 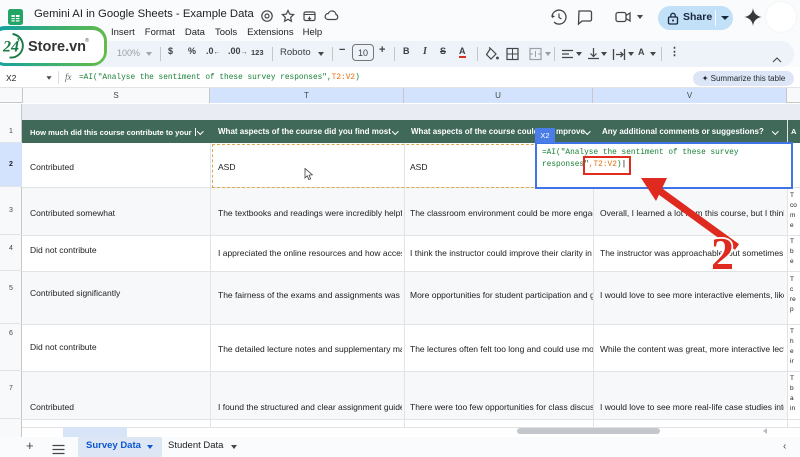 What do you see at coordinates (722, 253) in the screenshot?
I see `svg-text: 2` at bounding box center [722, 253].